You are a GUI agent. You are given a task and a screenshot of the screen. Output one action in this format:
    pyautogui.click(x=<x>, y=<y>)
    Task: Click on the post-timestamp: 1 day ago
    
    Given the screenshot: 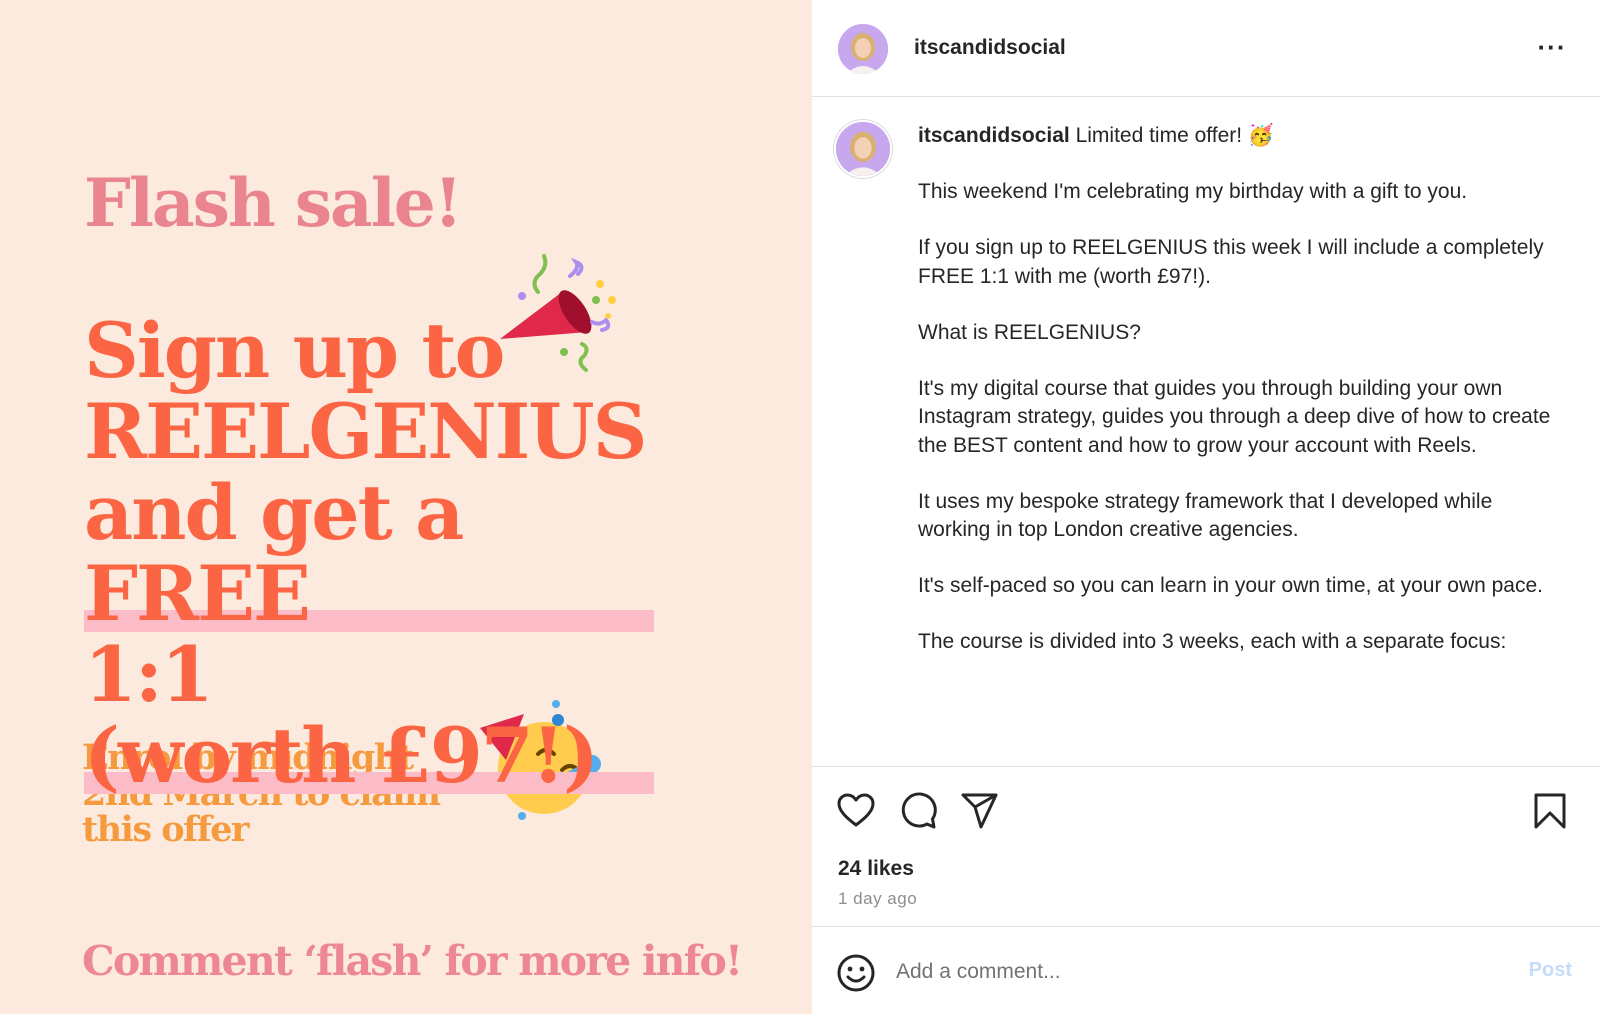 What is the action you would take?
    pyautogui.click(x=878, y=898)
    